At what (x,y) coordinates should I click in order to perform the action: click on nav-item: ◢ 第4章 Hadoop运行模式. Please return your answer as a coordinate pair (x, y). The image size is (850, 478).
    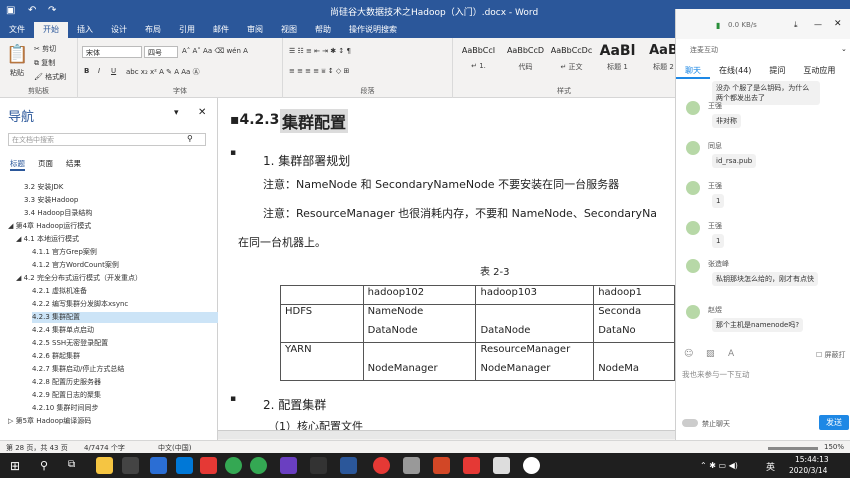
    Looking at the image, I should click on (49, 226).